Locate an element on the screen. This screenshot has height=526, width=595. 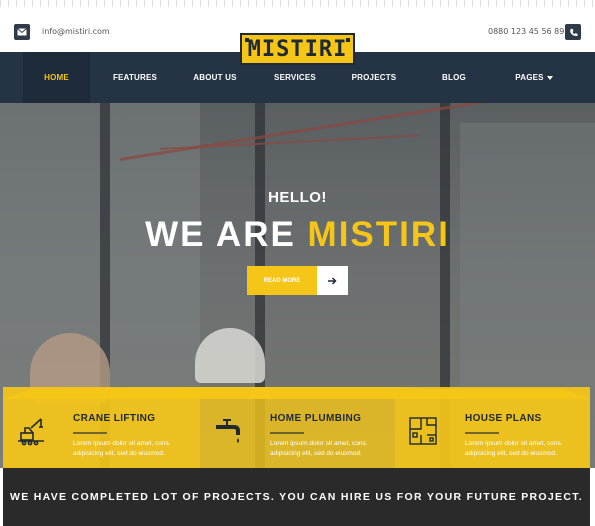
nav-item-label: FEATURES is located at coordinates (135, 77).